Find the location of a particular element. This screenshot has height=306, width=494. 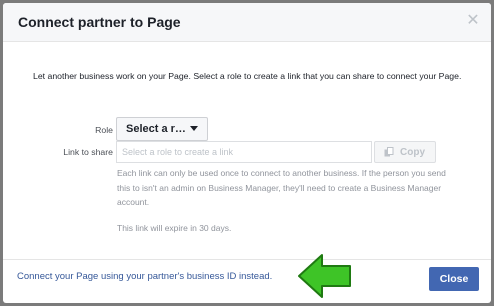

dialog-header: Connect partner to Page ✕ is located at coordinates (247, 22).